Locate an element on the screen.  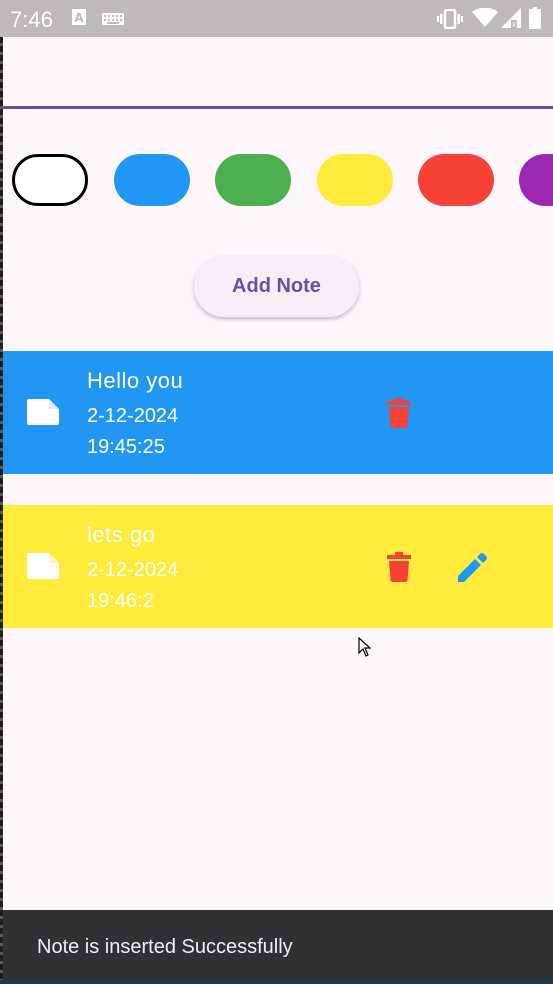
status-bar: 7:46 A x is located at coordinates (276, 18).